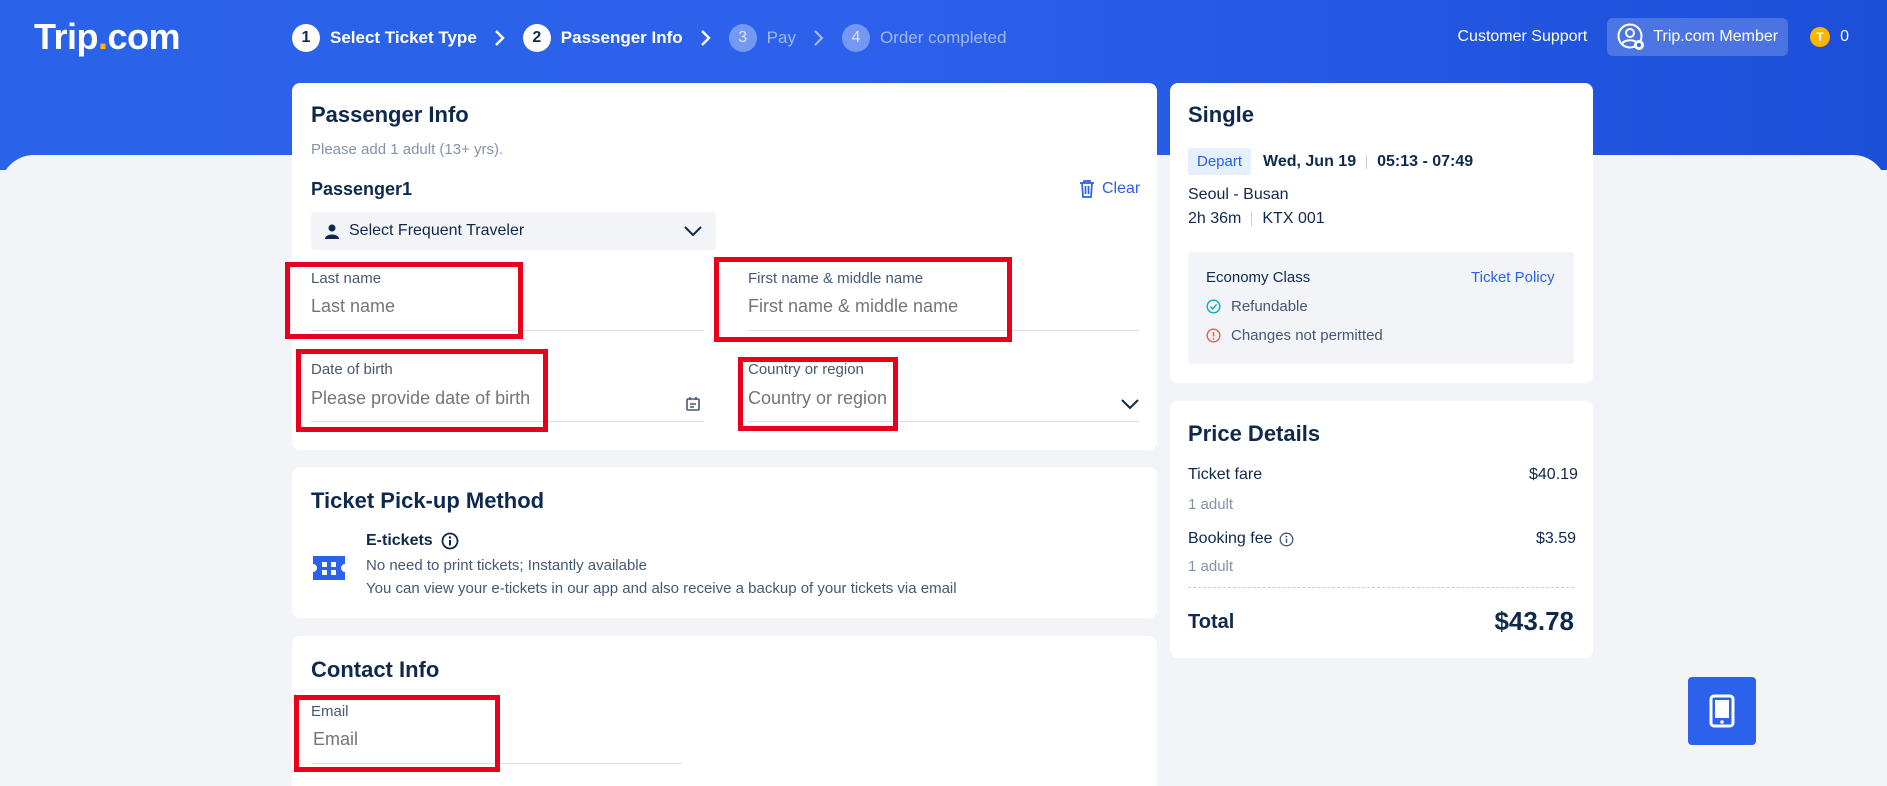 This screenshot has width=1887, height=786. Describe the element at coordinates (437, 230) in the screenshot. I see `select-traveler-label: Select Frequent Traveler` at that location.